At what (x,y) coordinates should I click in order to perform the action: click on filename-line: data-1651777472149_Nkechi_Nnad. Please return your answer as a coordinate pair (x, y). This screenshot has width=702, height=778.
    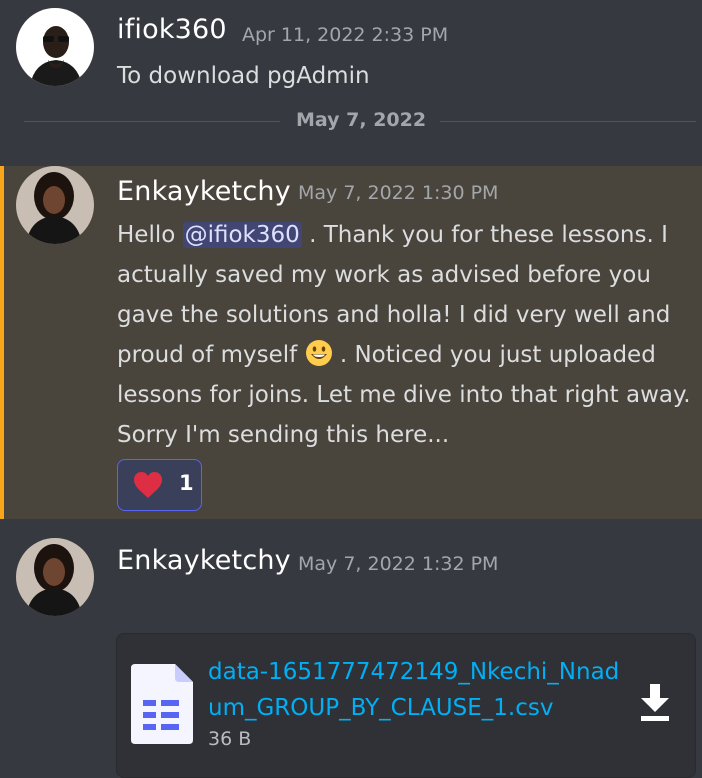
    Looking at the image, I should click on (413, 672).